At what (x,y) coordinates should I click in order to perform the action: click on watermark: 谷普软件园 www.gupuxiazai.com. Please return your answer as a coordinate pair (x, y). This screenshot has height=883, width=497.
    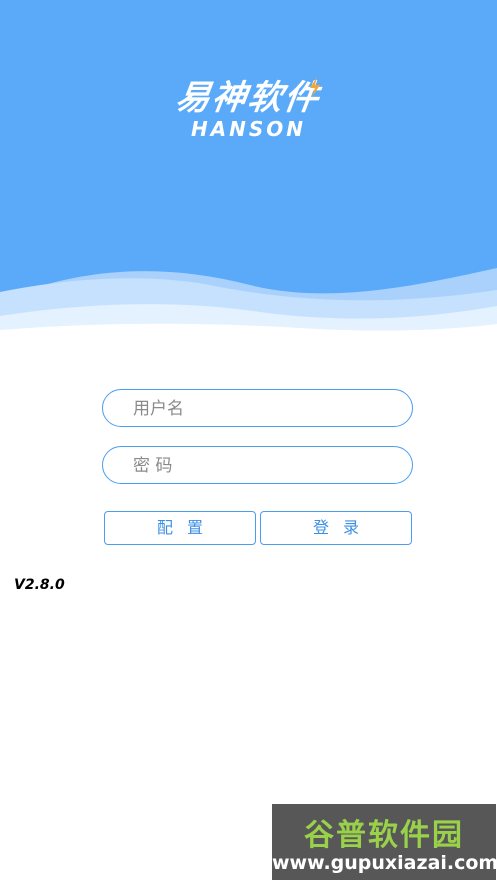
    Looking at the image, I should click on (384, 842).